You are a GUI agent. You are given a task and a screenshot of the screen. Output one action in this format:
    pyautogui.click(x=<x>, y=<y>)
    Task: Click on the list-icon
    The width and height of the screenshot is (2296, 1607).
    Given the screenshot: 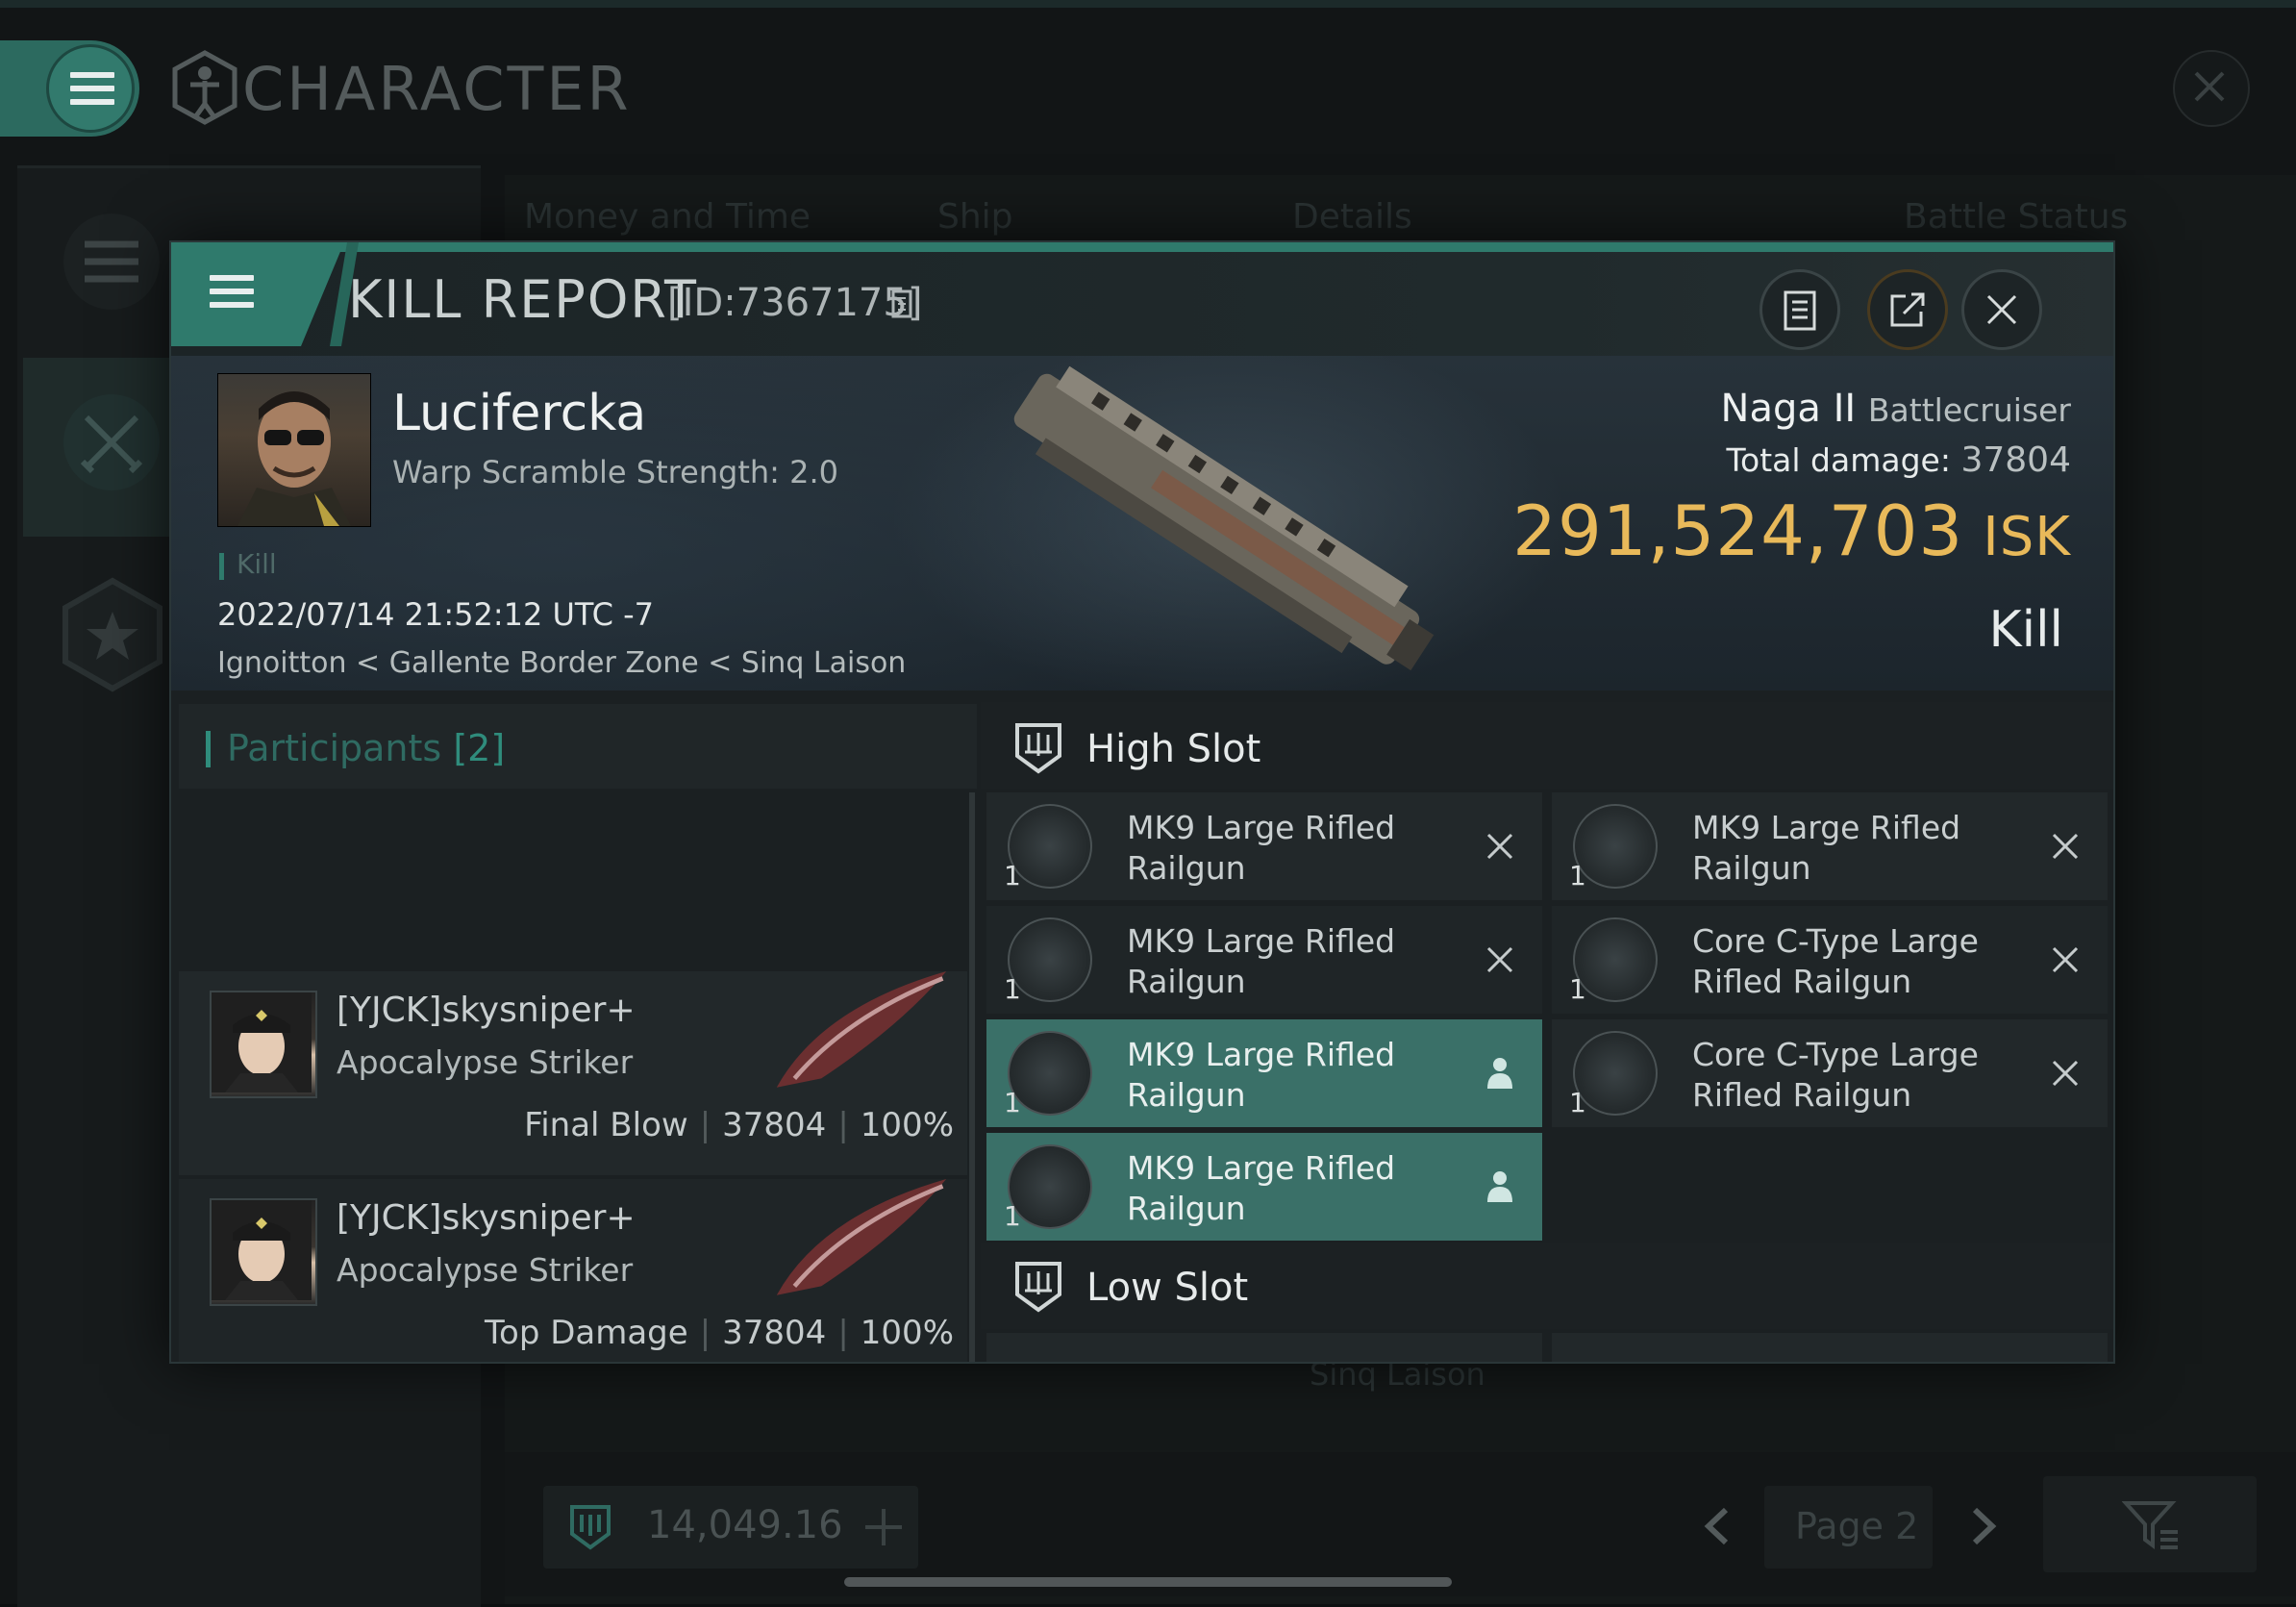 What is the action you would take?
    pyautogui.click(x=111, y=261)
    